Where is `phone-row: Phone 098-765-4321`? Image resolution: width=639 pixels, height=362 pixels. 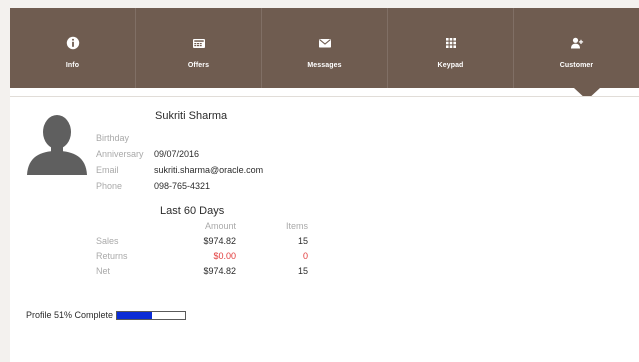
phone-row: Phone 098-765-4321 is located at coordinates (153, 186).